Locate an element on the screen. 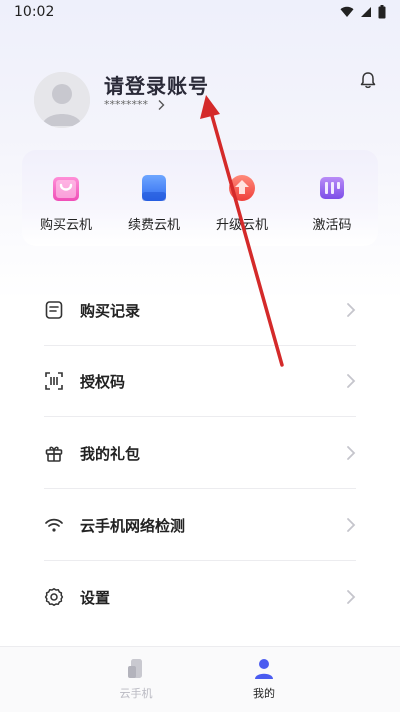 This screenshot has height=712, width=400. person-icon is located at coordinates (264, 669).